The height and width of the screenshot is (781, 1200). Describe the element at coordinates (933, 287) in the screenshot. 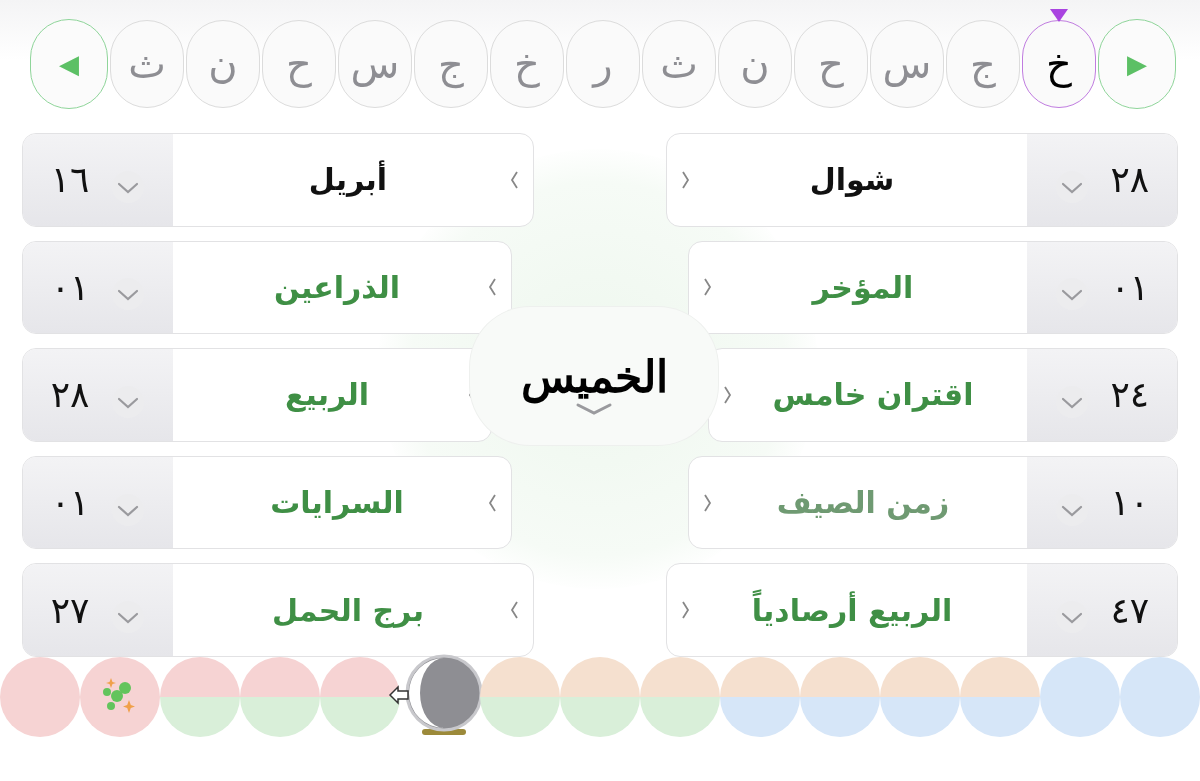

I see `info-card: ٠١ المؤخر` at that location.